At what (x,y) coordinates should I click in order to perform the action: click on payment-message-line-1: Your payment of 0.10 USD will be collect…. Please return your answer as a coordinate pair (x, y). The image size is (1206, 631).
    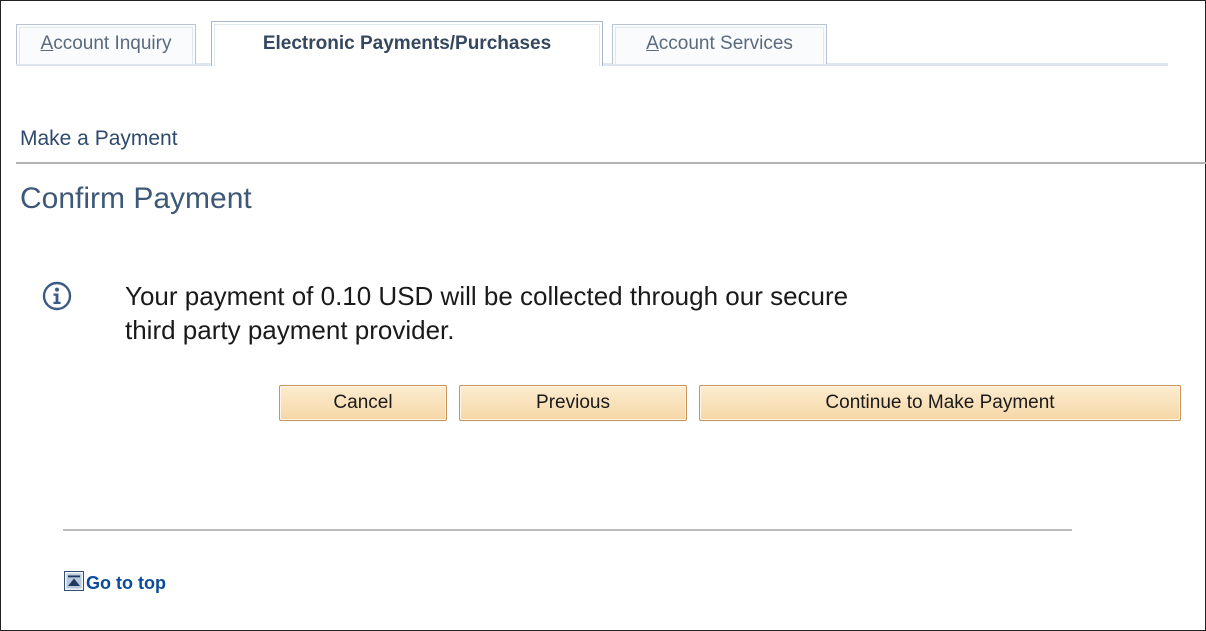
    Looking at the image, I should click on (487, 296).